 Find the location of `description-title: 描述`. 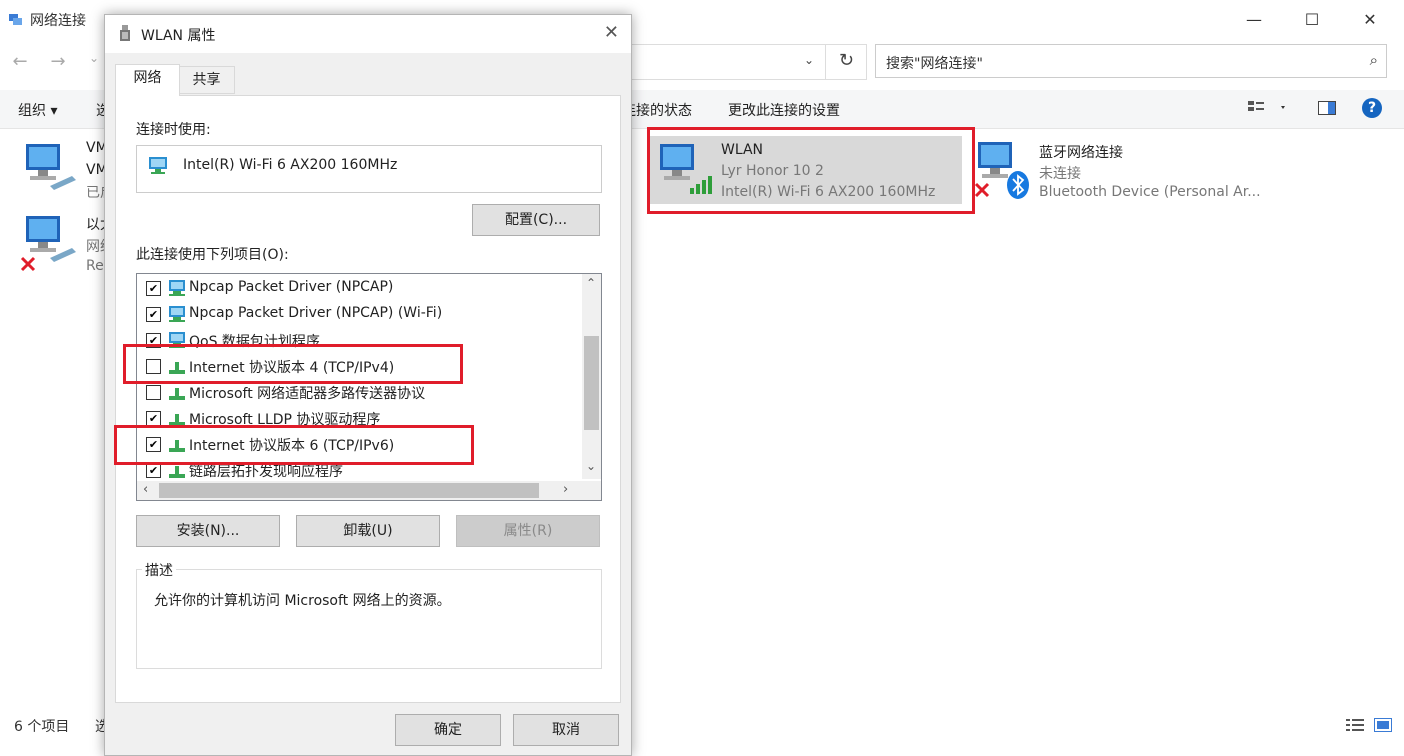

description-title: 描述 is located at coordinates (159, 570).